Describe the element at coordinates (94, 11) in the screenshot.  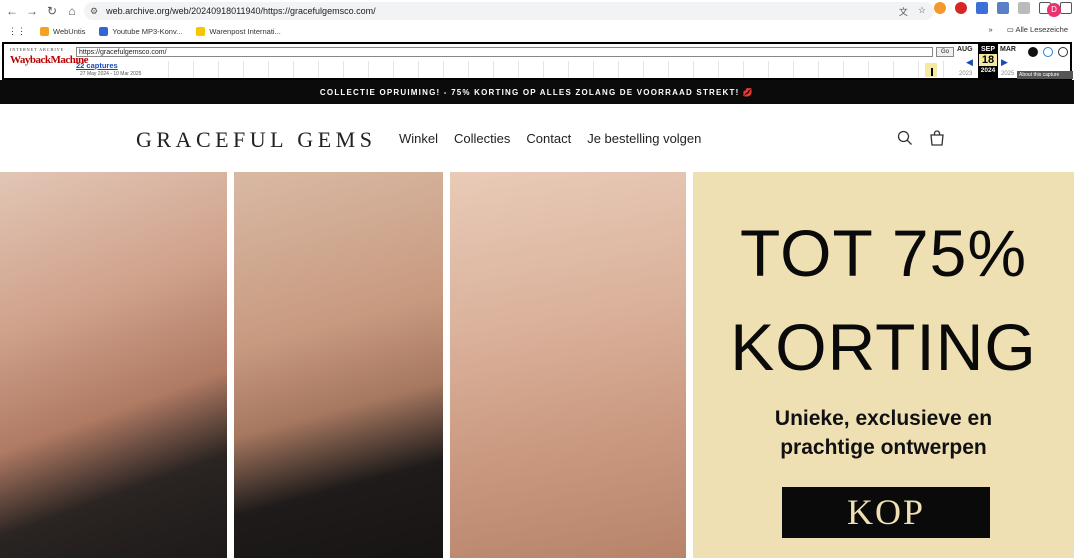
I see `site-info-icon: ⚙` at that location.